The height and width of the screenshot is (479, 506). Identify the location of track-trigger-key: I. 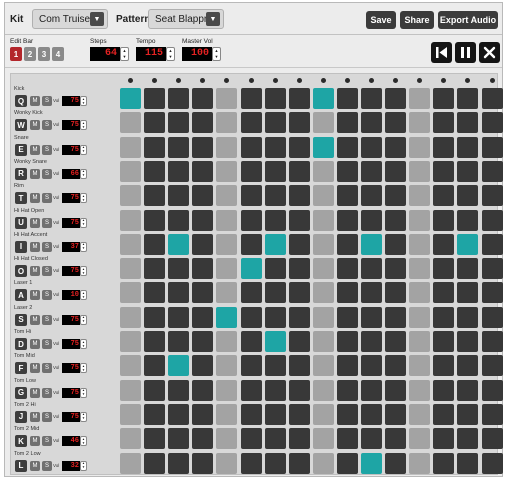
(21, 246).